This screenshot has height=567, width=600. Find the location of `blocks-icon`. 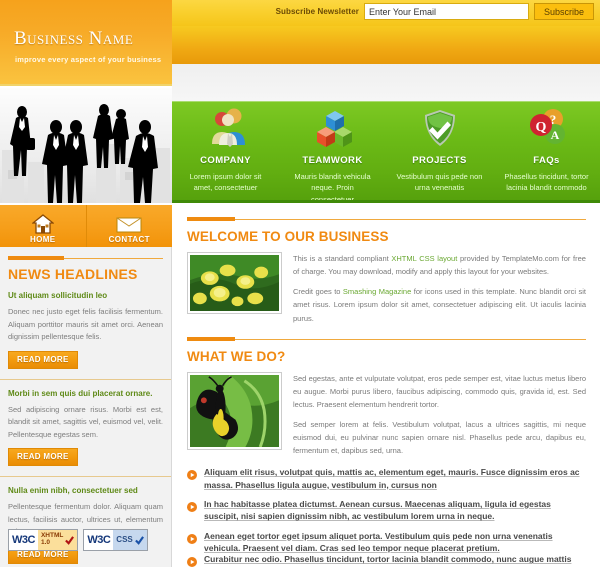

blocks-icon is located at coordinates (332, 126).